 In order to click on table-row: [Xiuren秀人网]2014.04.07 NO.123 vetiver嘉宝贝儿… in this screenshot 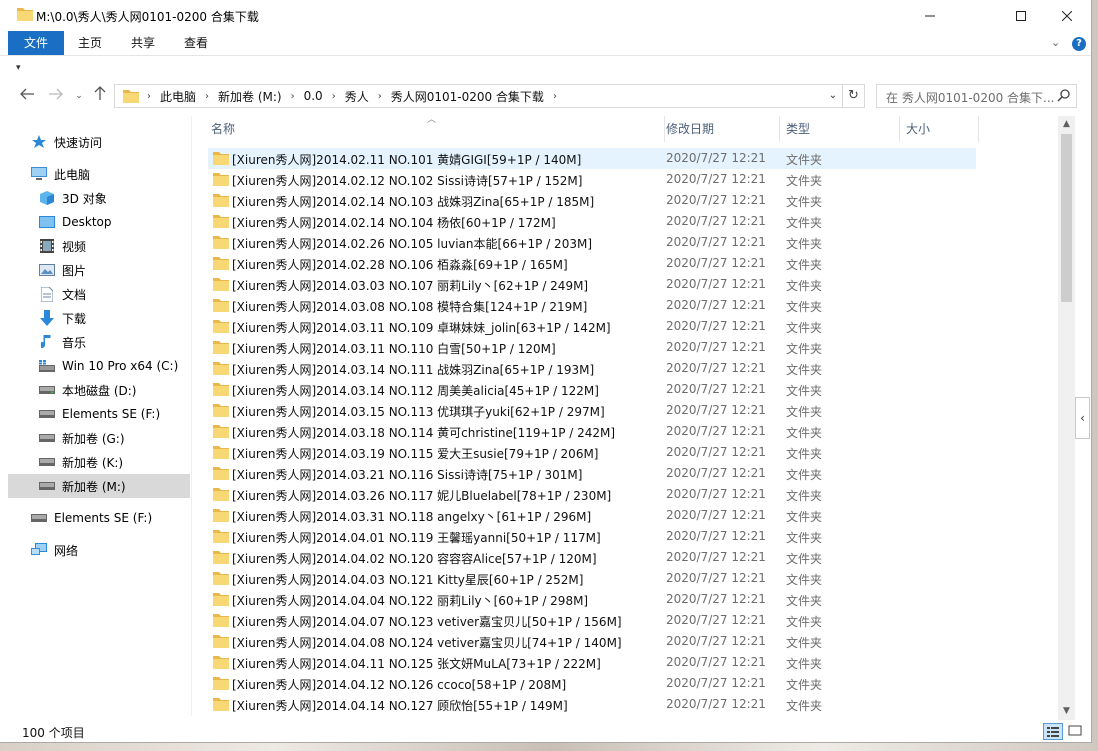, I will do `click(592, 620)`.